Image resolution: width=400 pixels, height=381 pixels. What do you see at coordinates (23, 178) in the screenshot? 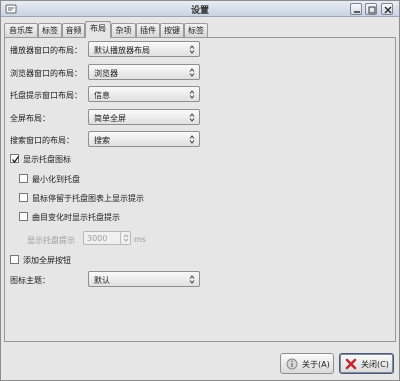
I see `minimize-to-tray-checkbox` at bounding box center [23, 178].